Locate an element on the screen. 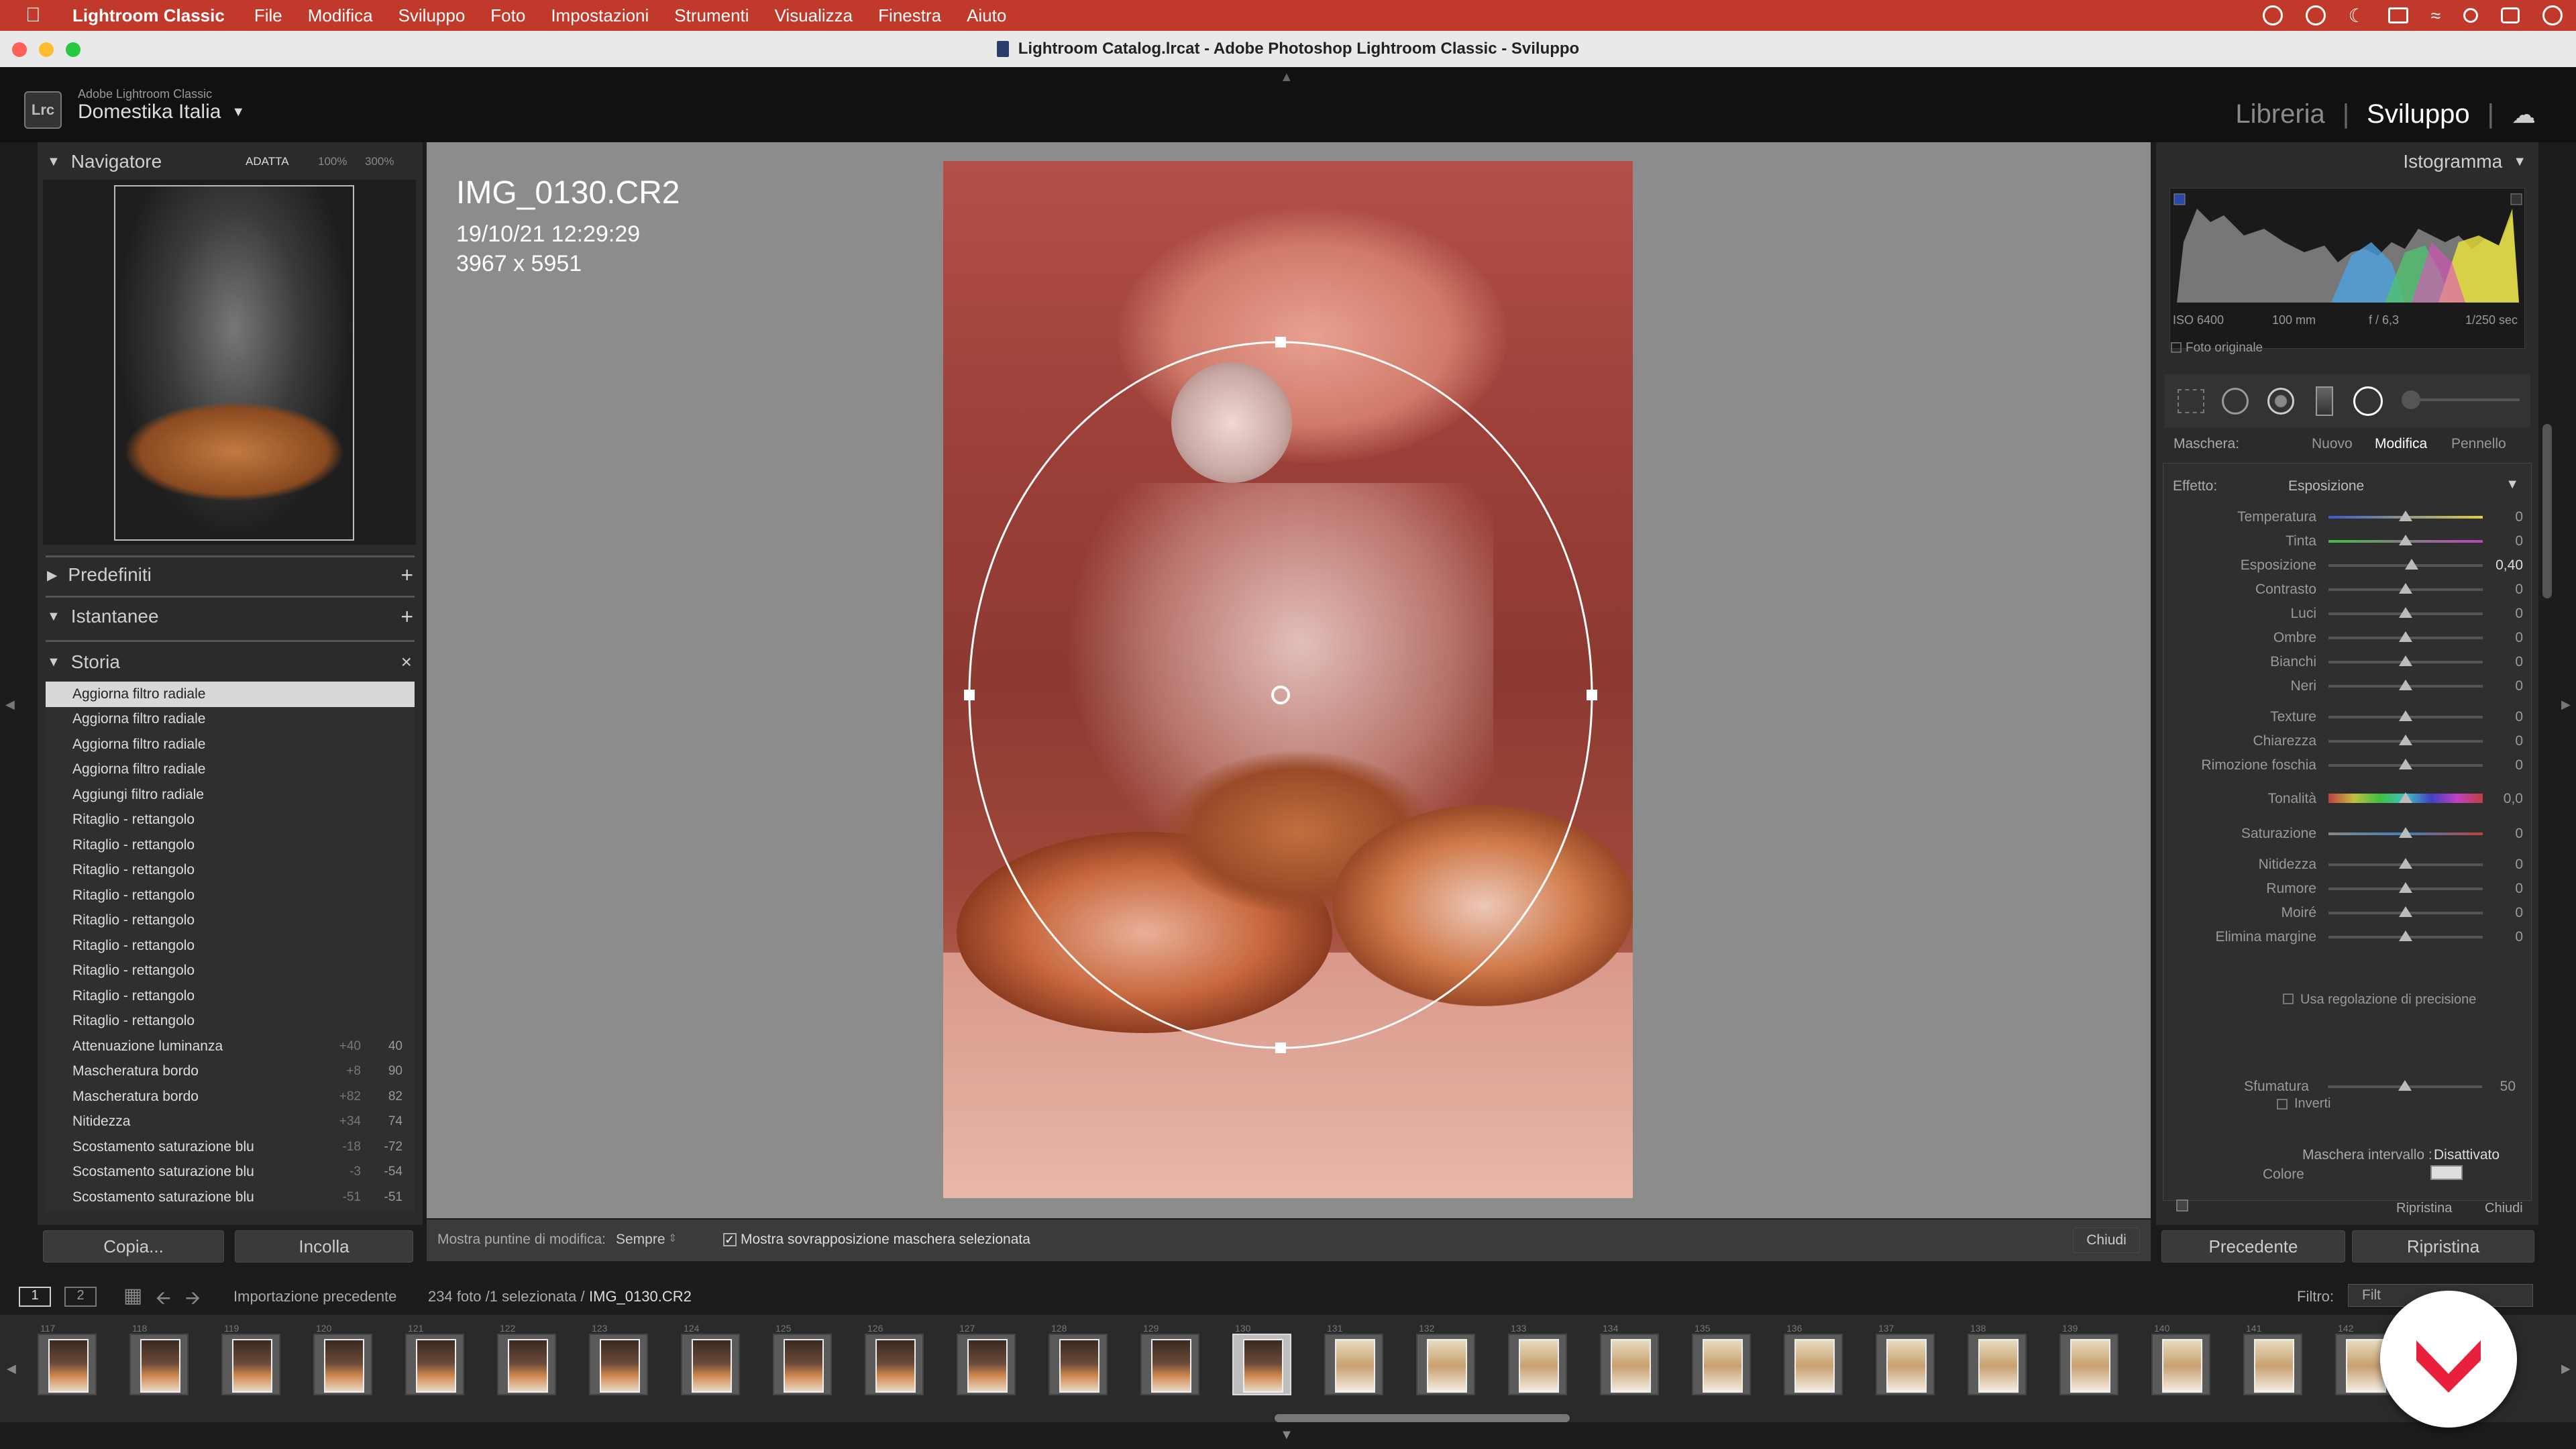 The image size is (2576, 1449). menu-file: File is located at coordinates (268, 15).